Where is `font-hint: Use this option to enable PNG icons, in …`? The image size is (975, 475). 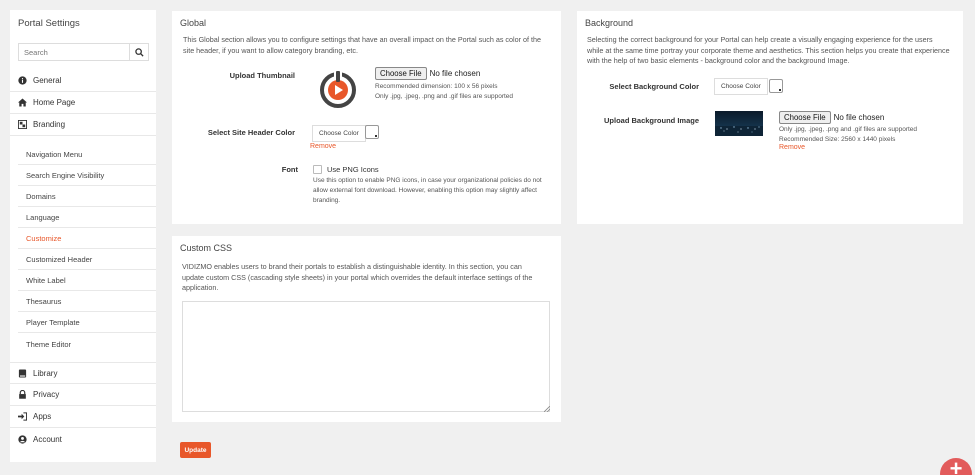
font-hint: Use this option to enable PNG icons, in … is located at coordinates (433, 191).